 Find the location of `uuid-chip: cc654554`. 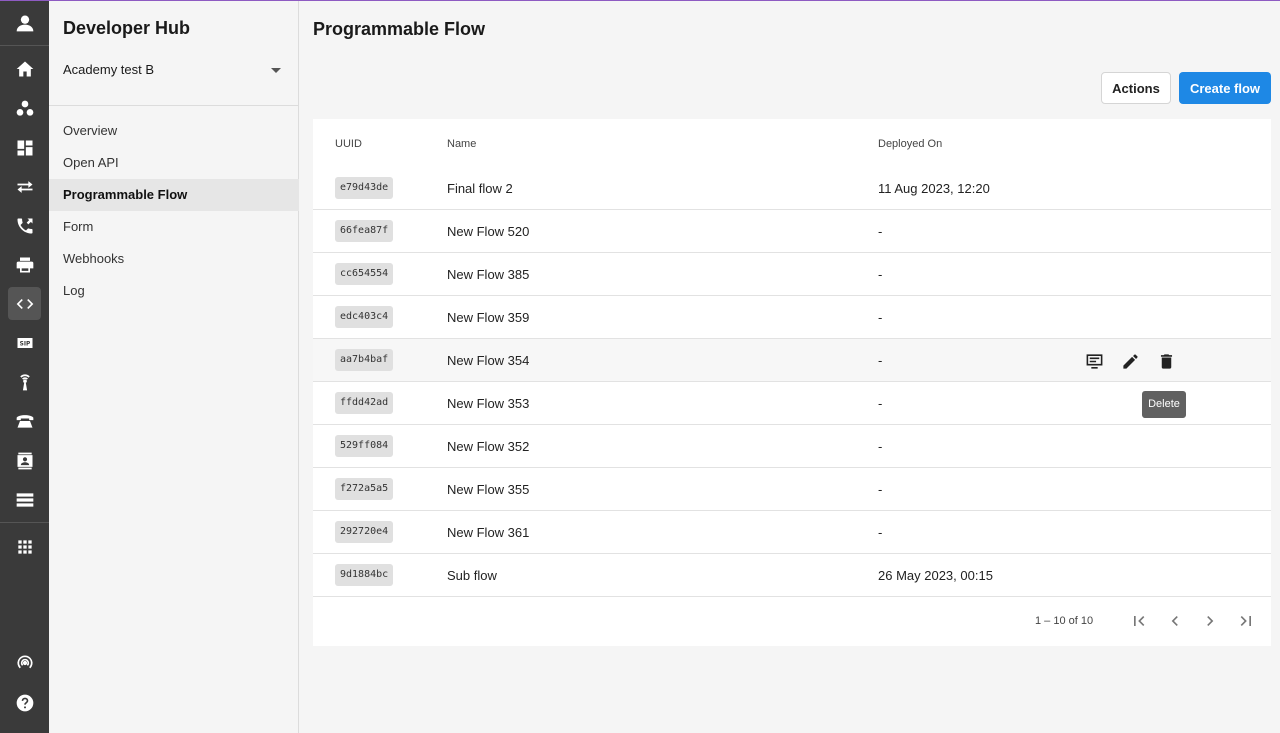

uuid-chip: cc654554 is located at coordinates (364, 274).